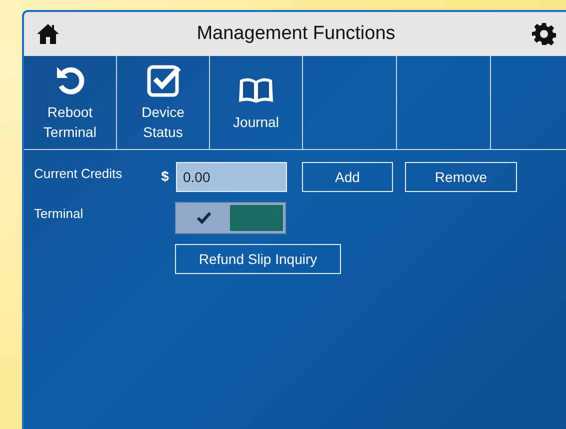 The height and width of the screenshot is (429, 566). What do you see at coordinates (347, 177) in the screenshot?
I see `add-button: Add` at bounding box center [347, 177].